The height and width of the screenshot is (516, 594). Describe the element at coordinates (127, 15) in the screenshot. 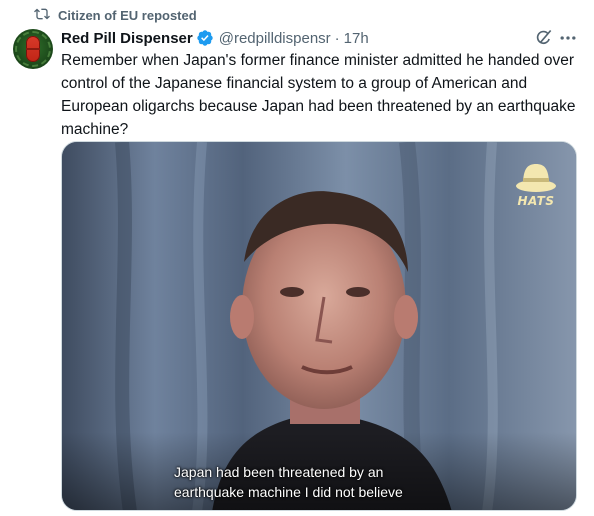

I see `repost-label: Citizen of EU reposted` at that location.